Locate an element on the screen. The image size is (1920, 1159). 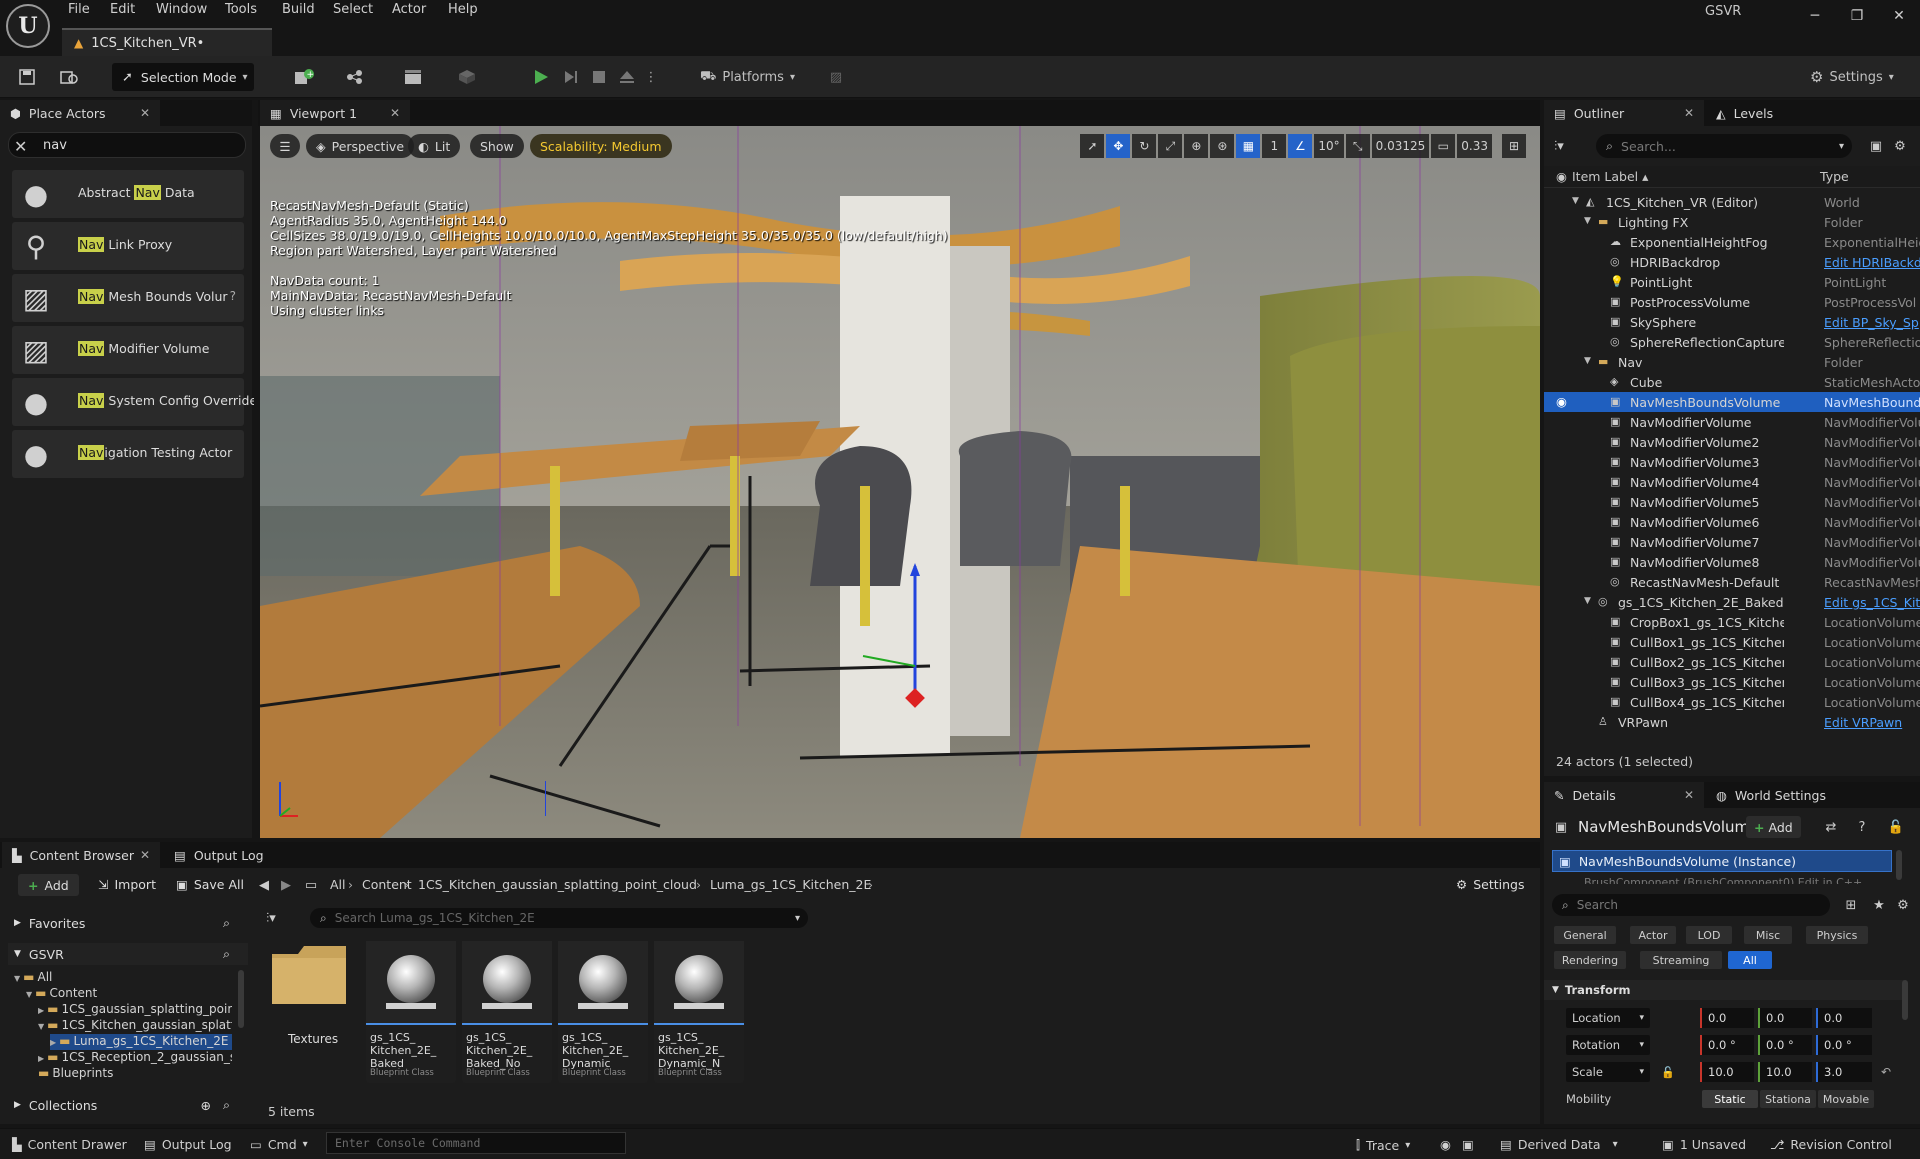
asset-filter-icon: ⫶▾ is located at coordinates (281, 918).